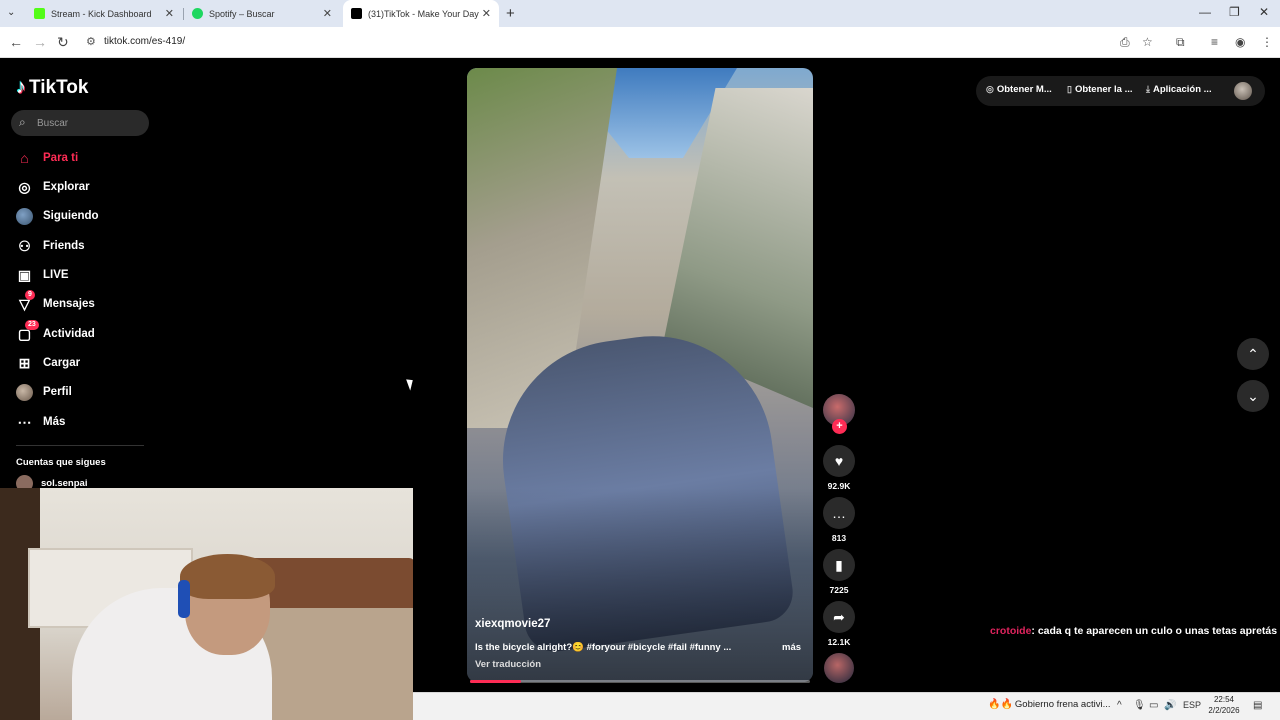 The width and height of the screenshot is (1280, 720). Describe the element at coordinates (64, 246) in the screenshot. I see `nav-label: Friends` at that location.